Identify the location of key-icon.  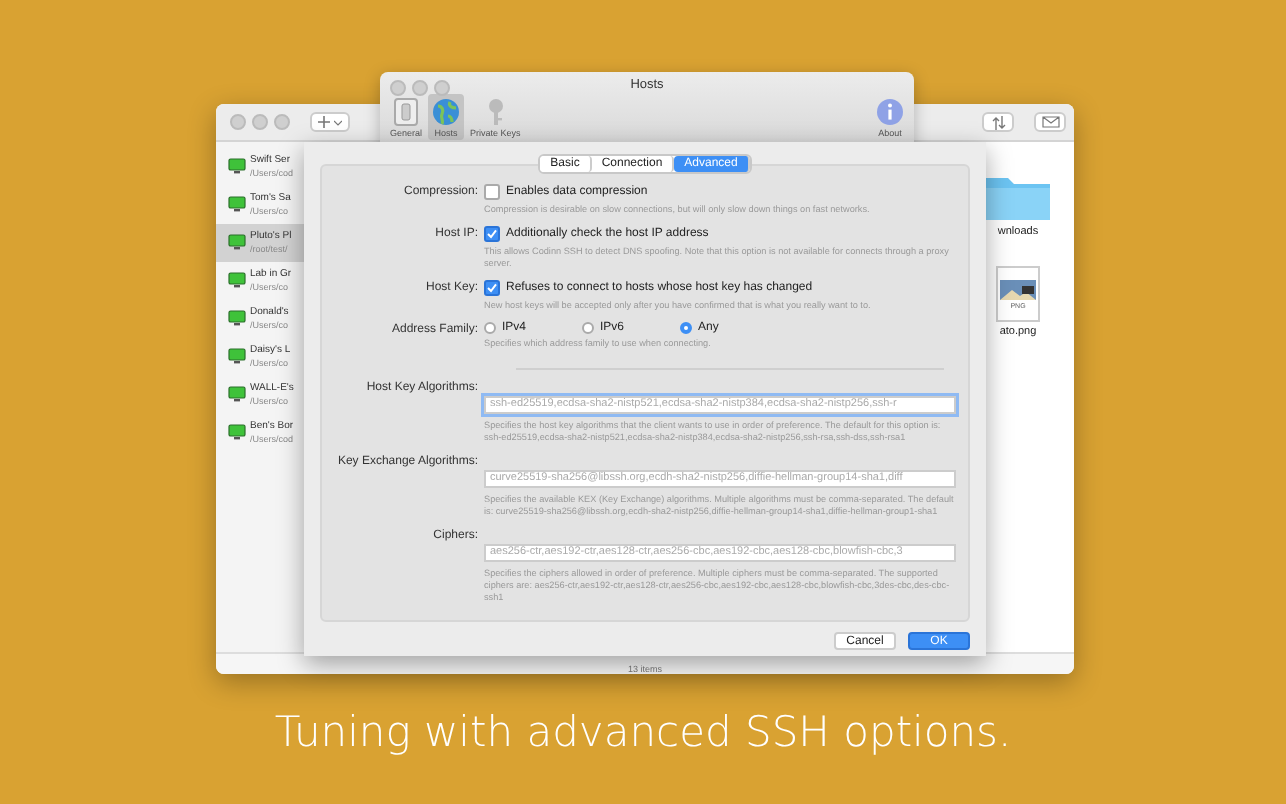
(495, 112).